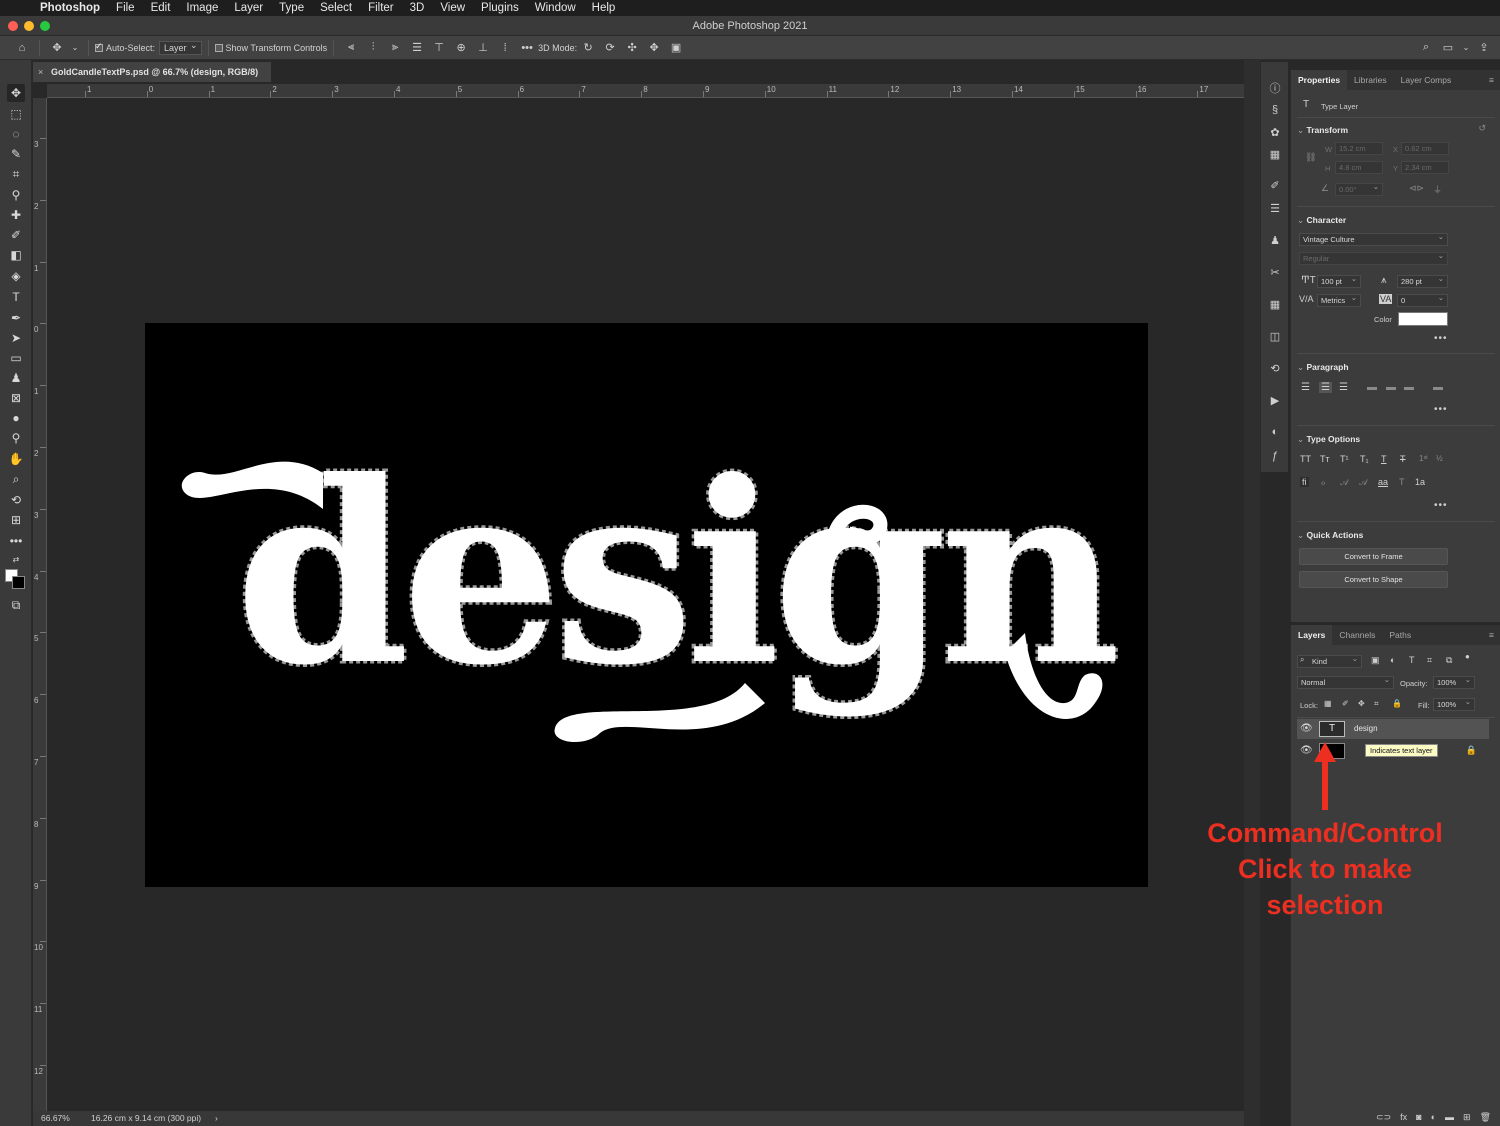 This screenshot has height=1126, width=1500. What do you see at coordinates (216, 1118) in the screenshot?
I see `chevron-right-icon: ›` at bounding box center [216, 1118].